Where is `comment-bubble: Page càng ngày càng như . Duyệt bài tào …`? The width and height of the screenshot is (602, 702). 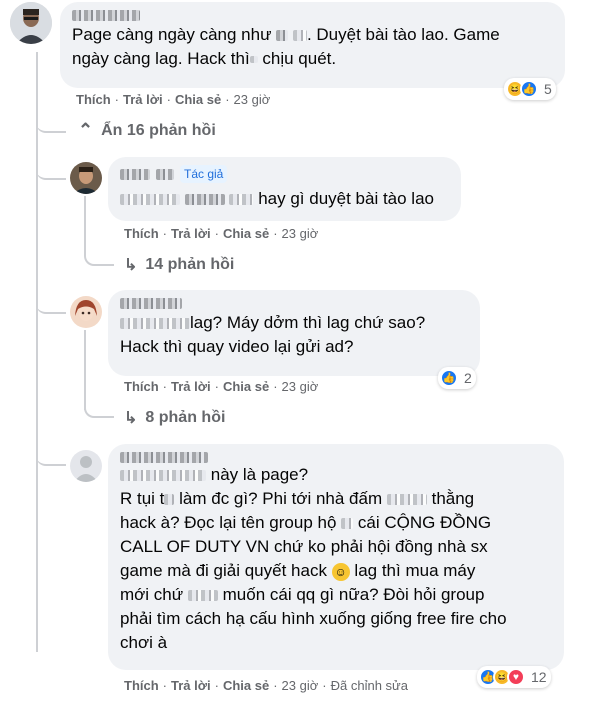
comment-bubble: Page càng ngày càng như . Duyệt bài tào … is located at coordinates (312, 45).